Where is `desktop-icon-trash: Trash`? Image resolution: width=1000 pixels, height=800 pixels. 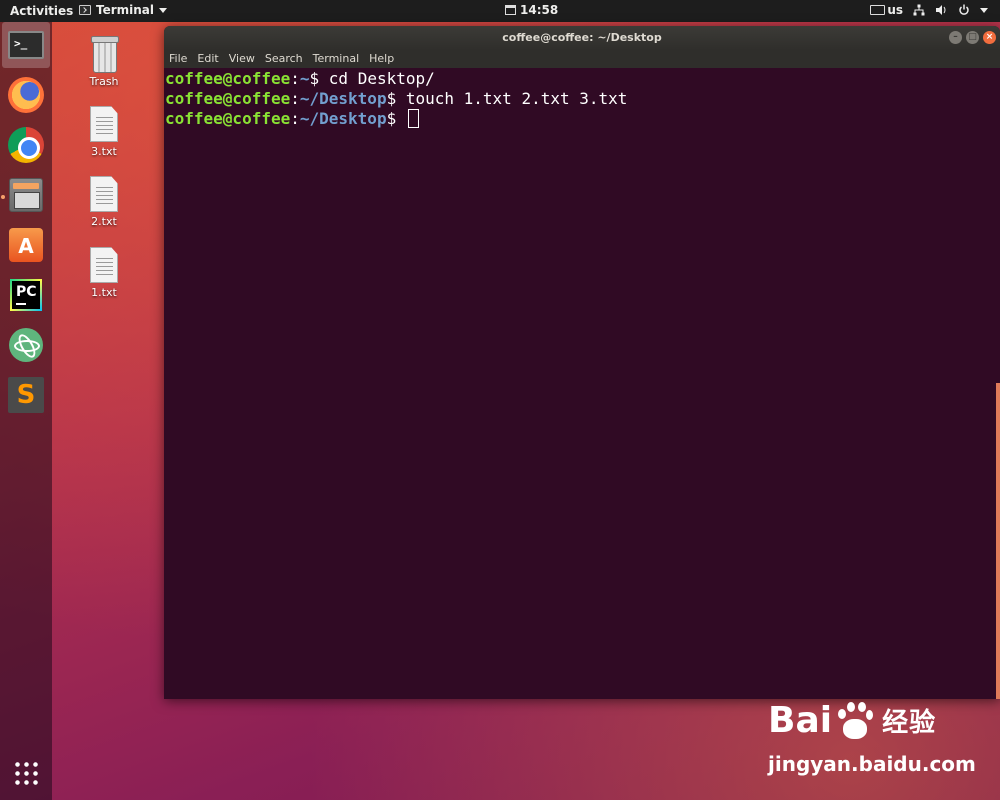 desktop-icon-trash: Trash is located at coordinates (104, 61).